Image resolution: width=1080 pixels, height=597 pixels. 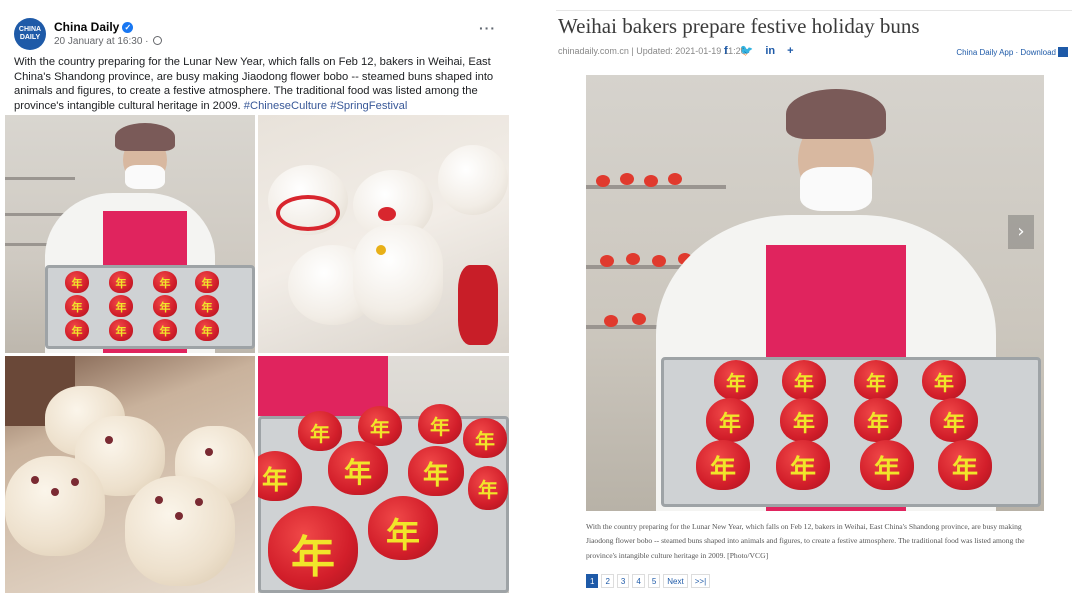 What do you see at coordinates (128, 27) in the screenshot?
I see `verified-badge-icon: ✓` at bounding box center [128, 27].